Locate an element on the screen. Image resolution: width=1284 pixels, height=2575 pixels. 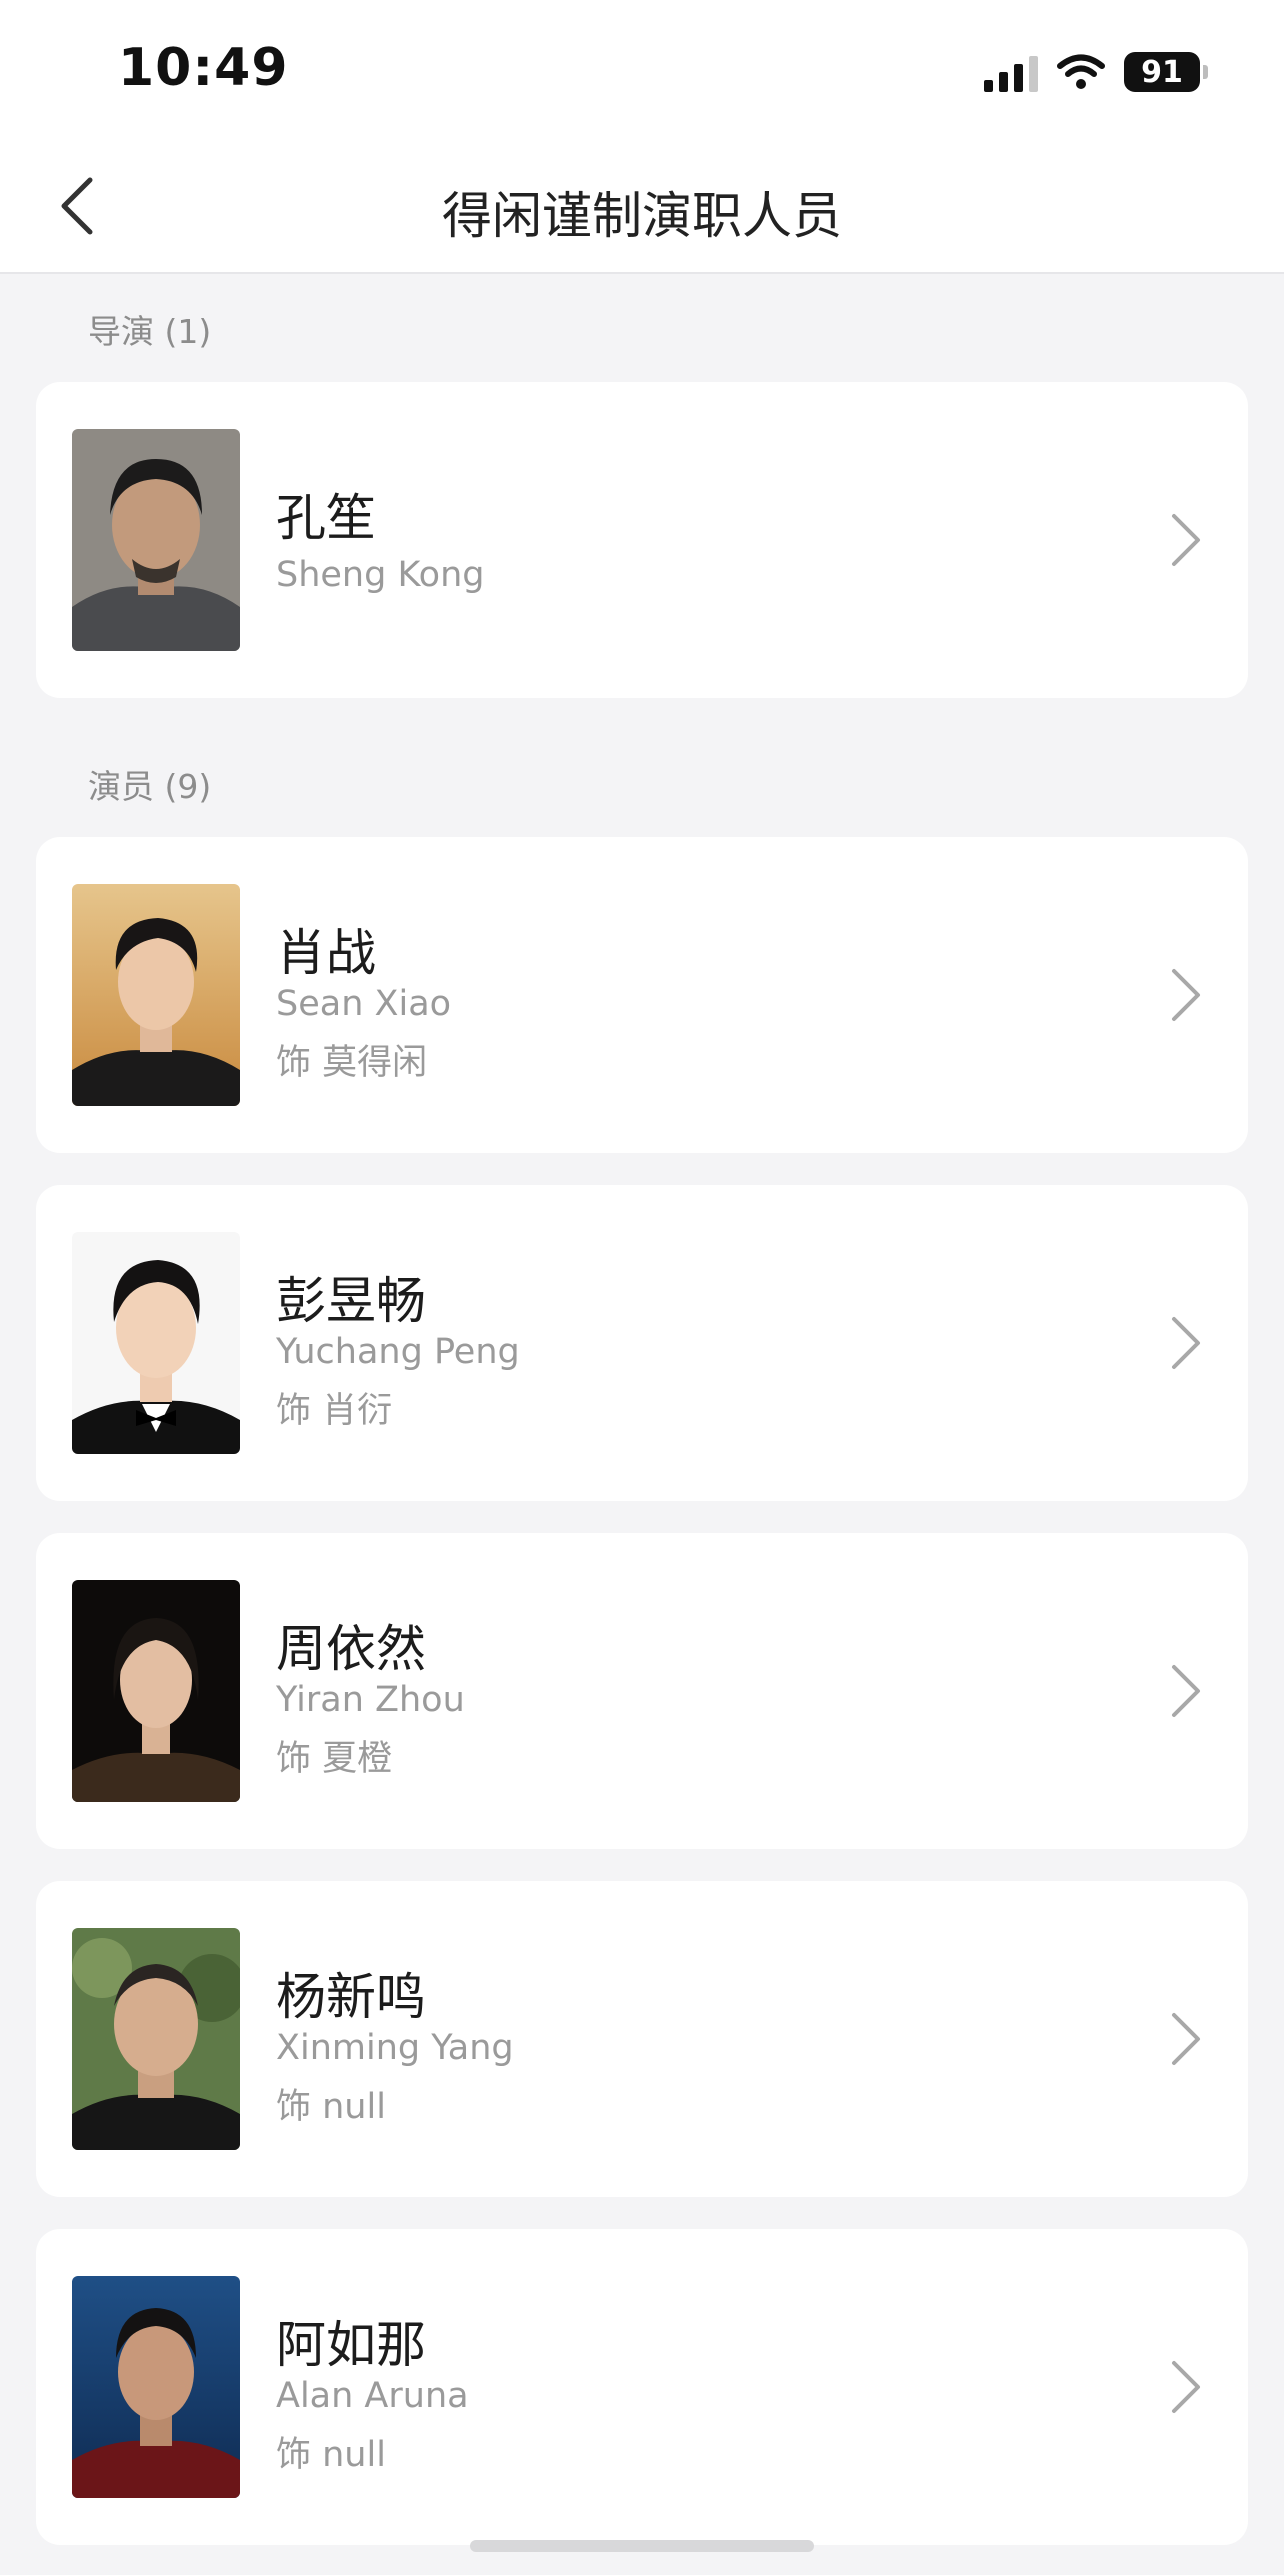
navigation-bar: 得闲谨制演职人员 is located at coordinates (642, 207).